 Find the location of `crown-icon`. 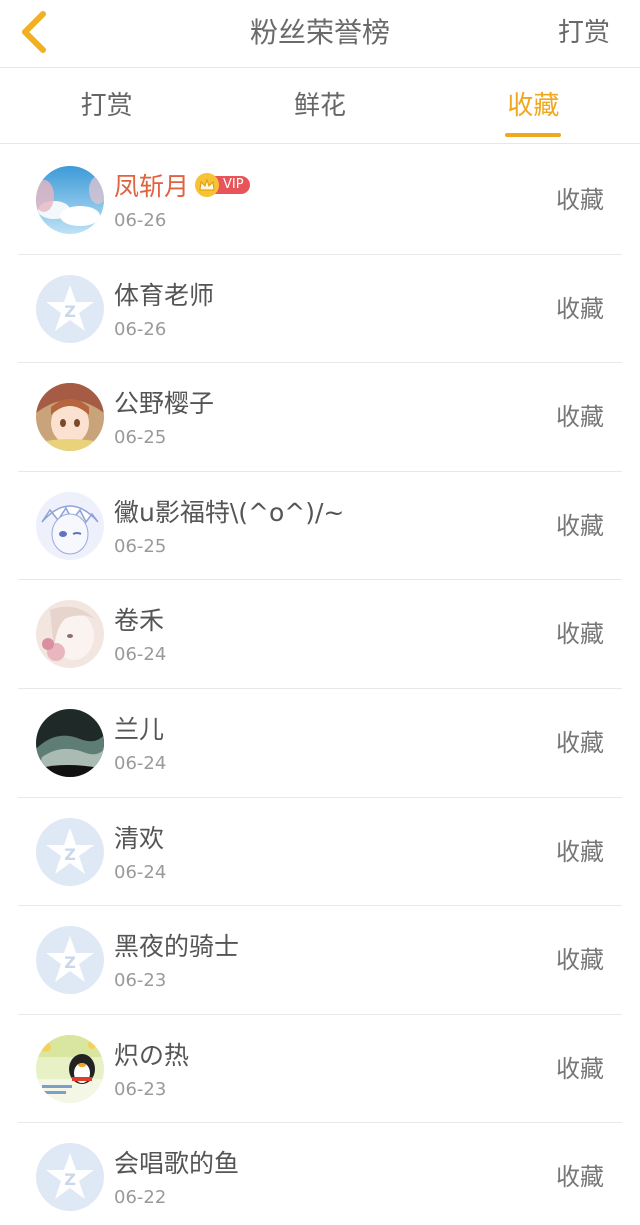

crown-icon is located at coordinates (207, 185).